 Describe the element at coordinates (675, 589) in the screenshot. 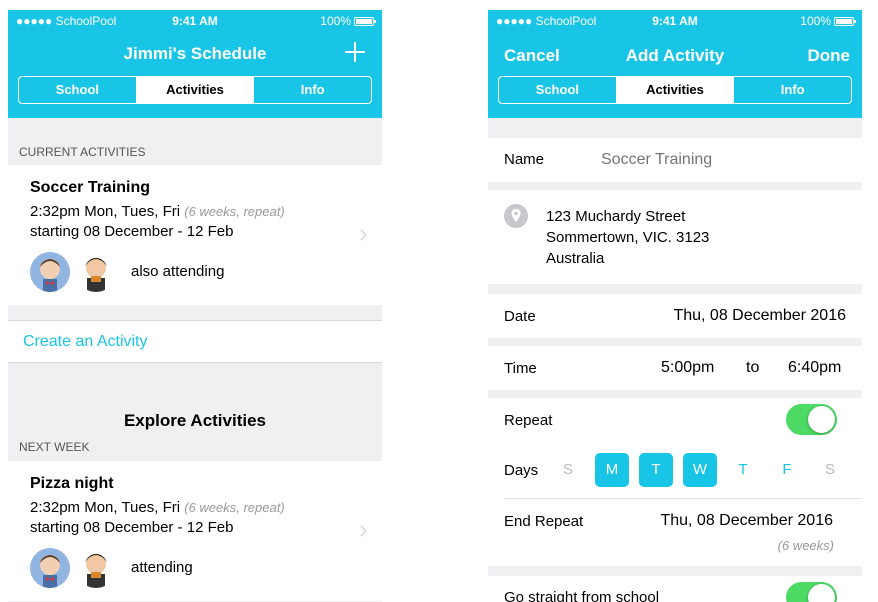

I see `straight-from-school-row: Go straight from school` at that location.